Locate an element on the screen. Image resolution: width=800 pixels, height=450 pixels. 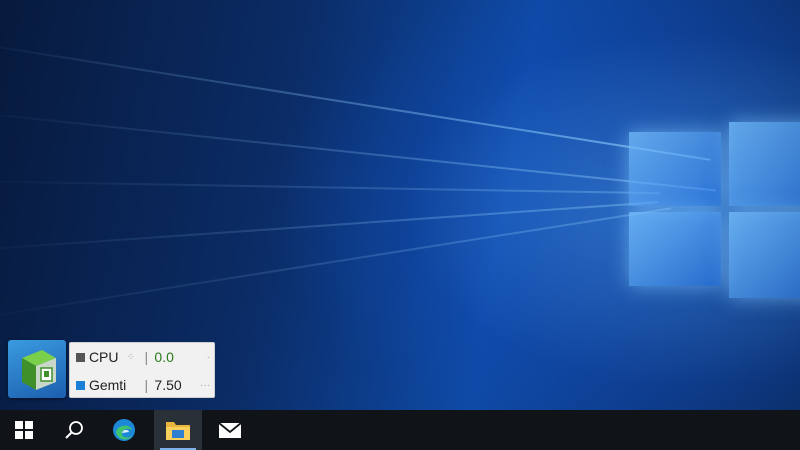
gemti-marker is located at coordinates (80, 385).